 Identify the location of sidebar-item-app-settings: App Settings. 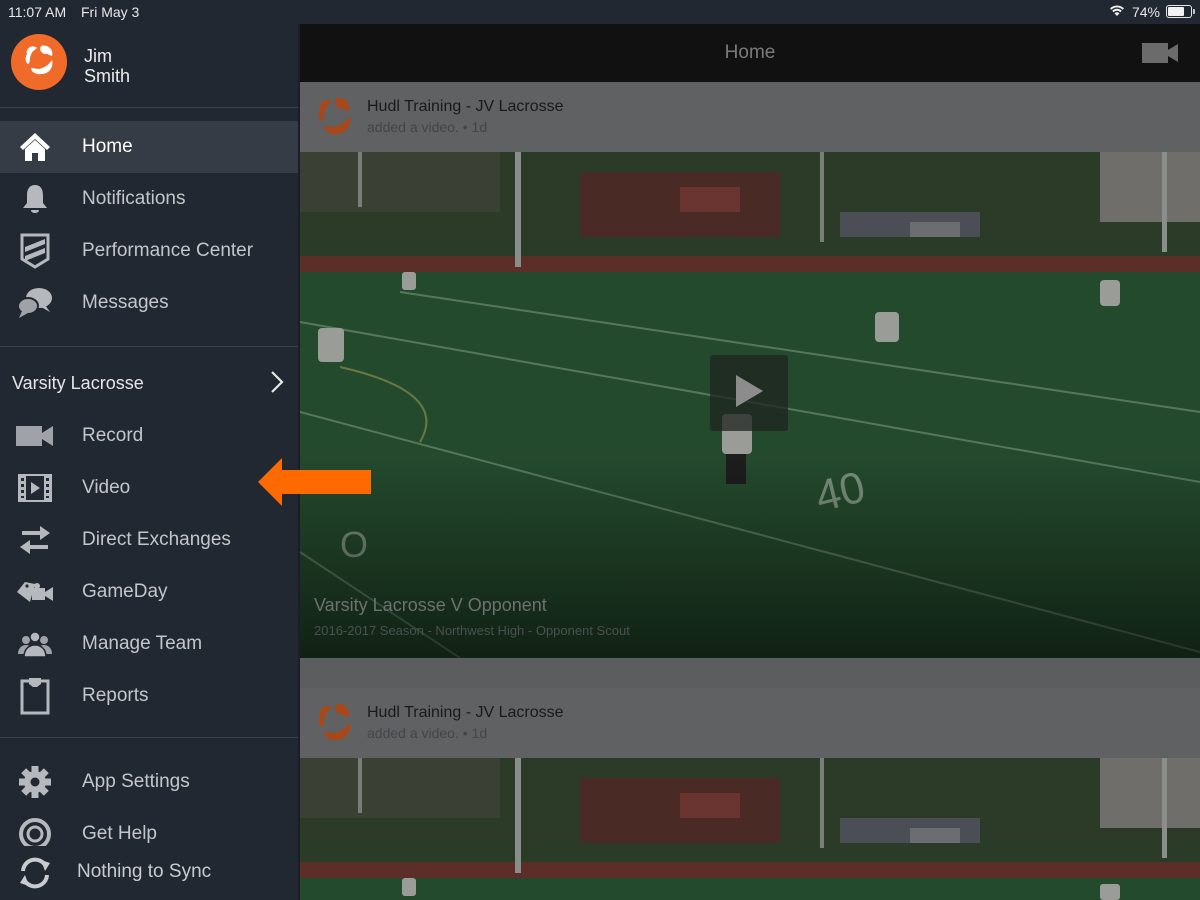
(149, 782).